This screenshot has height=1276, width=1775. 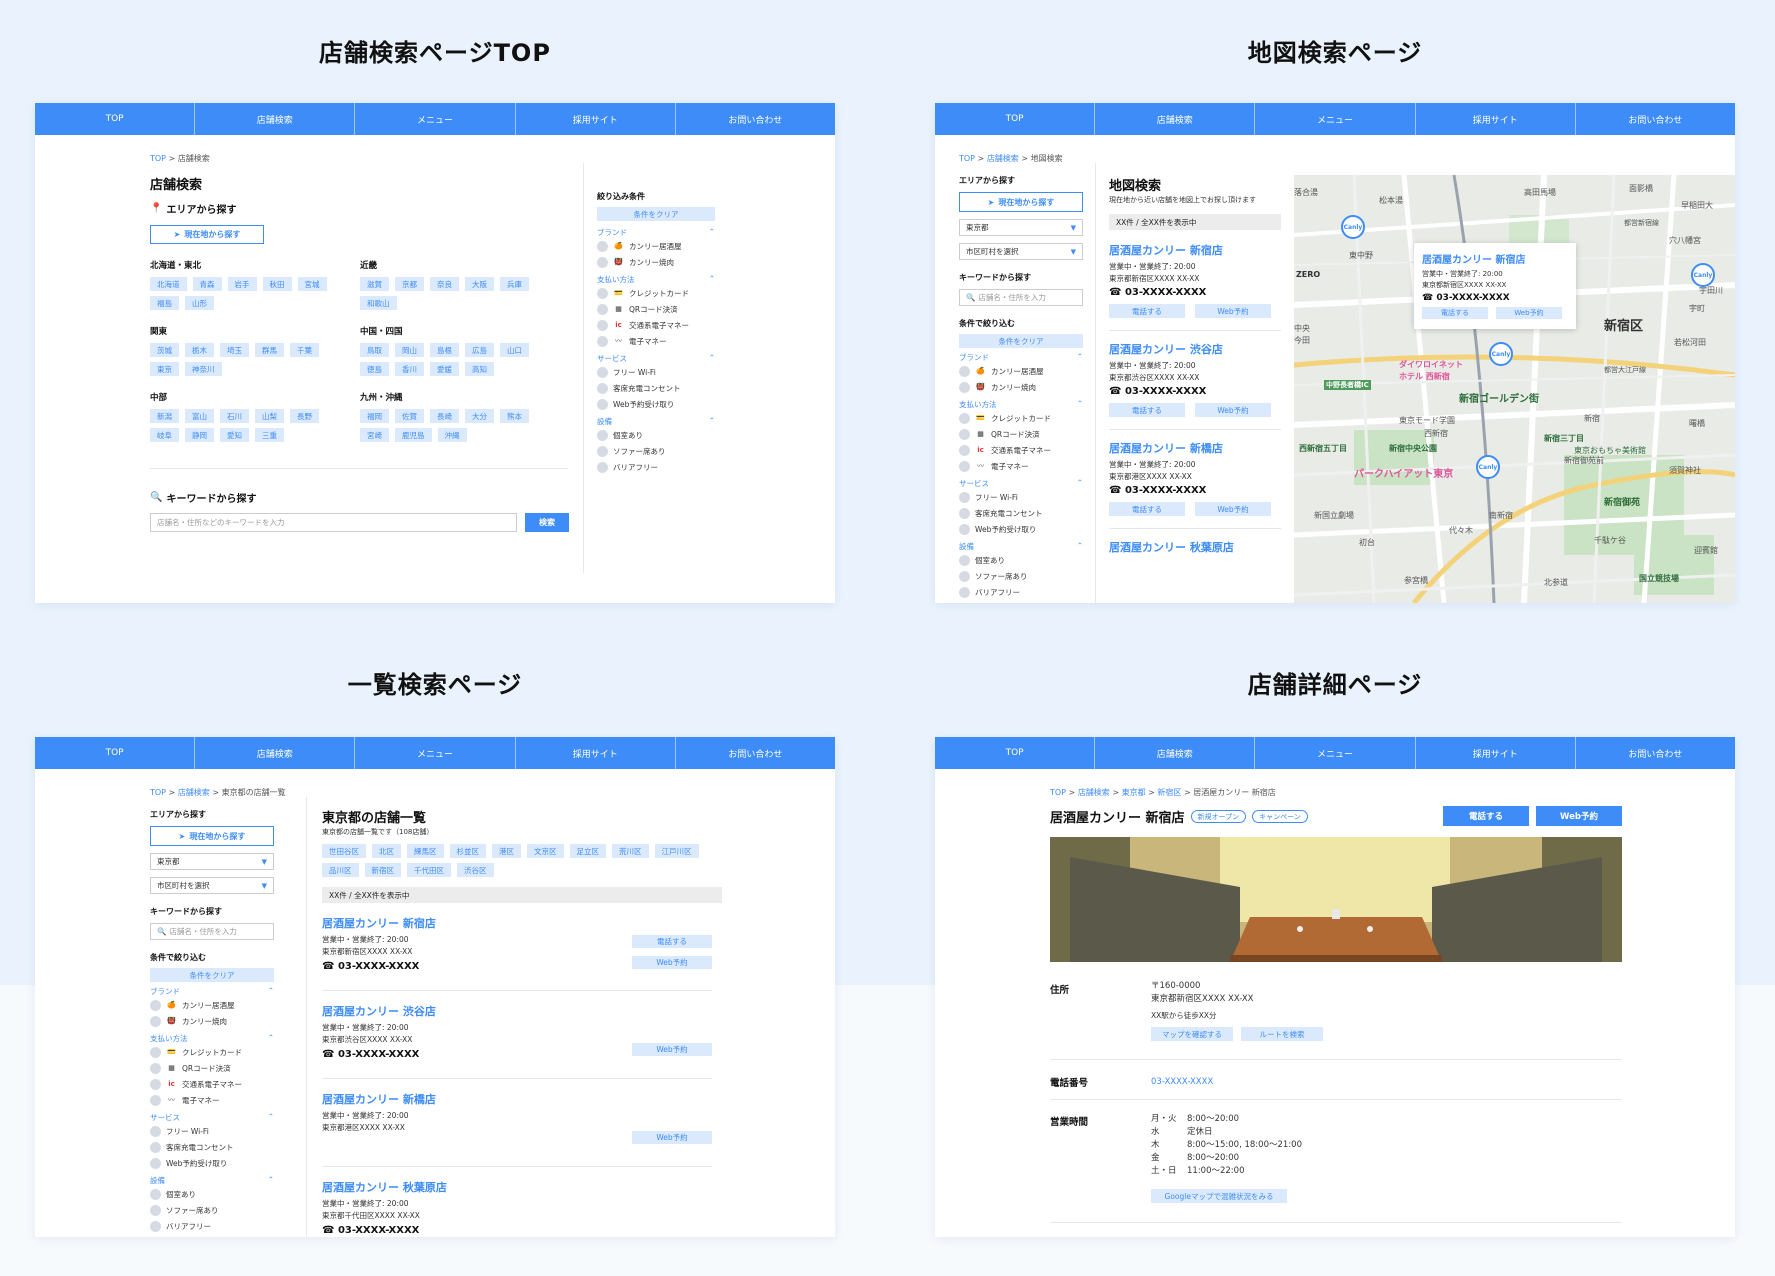 What do you see at coordinates (475, 870) in the screenshot?
I see `ward-tag: 渋谷区` at bounding box center [475, 870].